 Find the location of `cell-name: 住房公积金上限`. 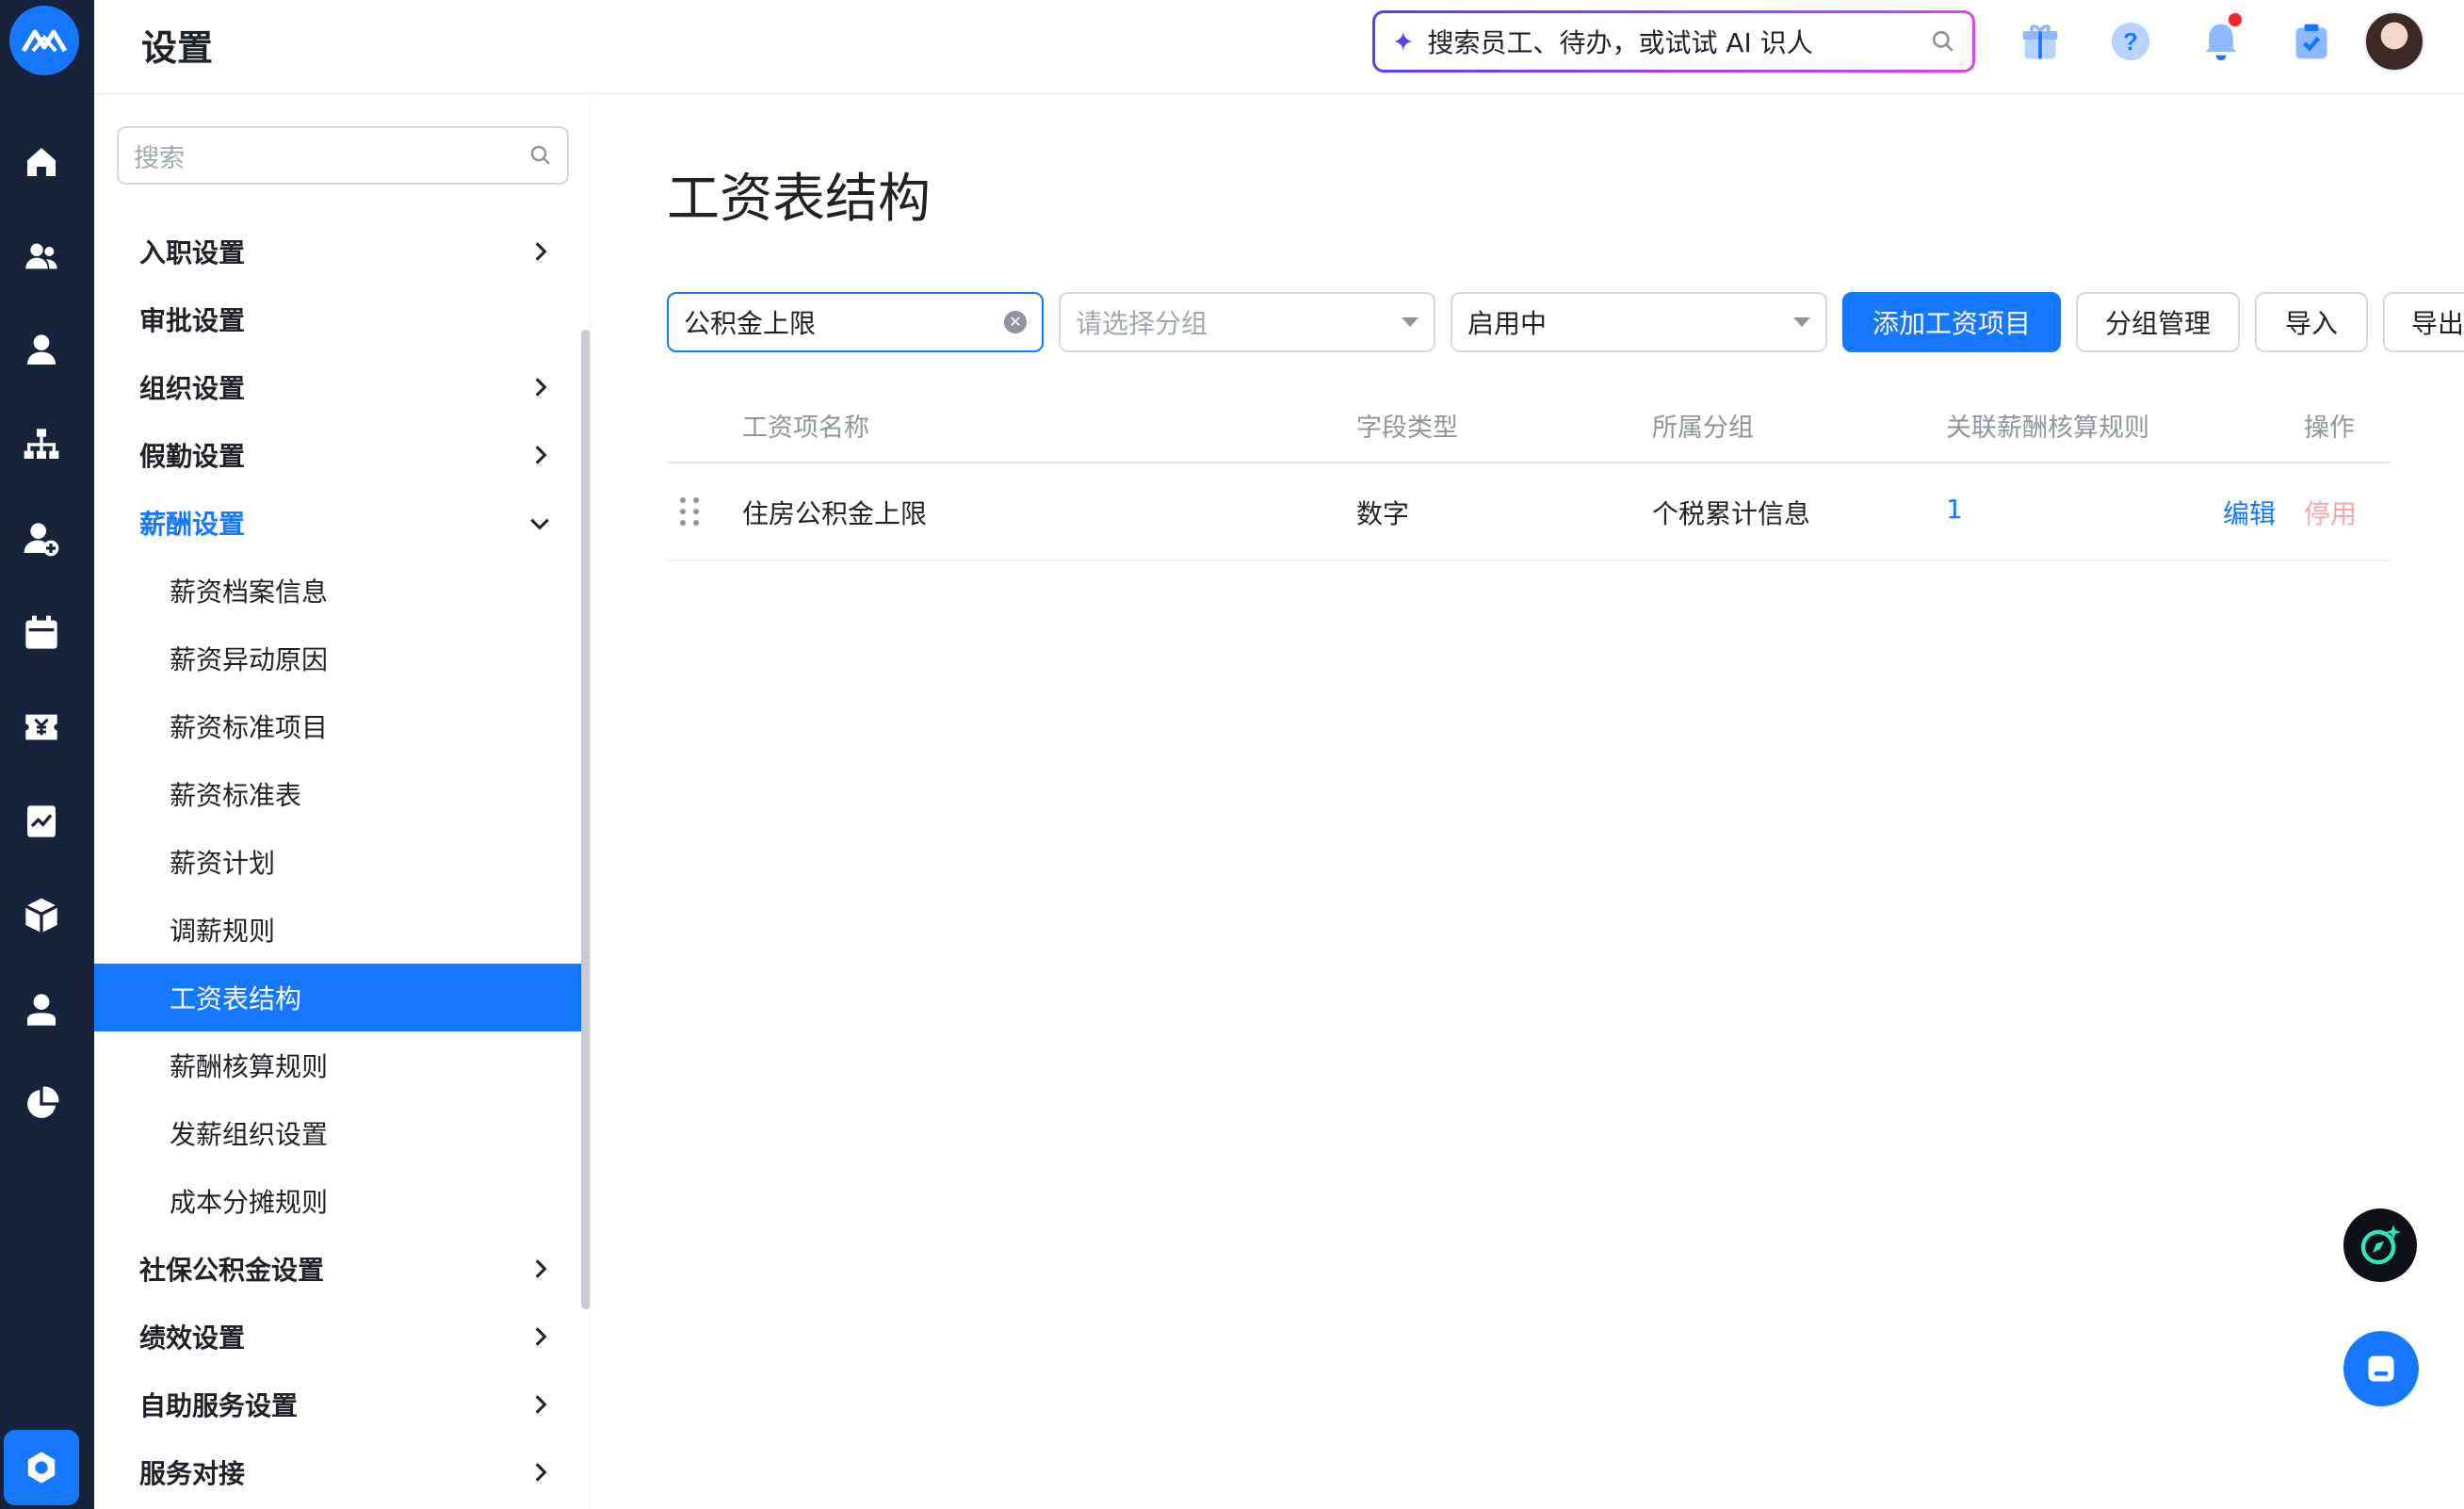

cell-name: 住房公积金上限 is located at coordinates (835, 513).